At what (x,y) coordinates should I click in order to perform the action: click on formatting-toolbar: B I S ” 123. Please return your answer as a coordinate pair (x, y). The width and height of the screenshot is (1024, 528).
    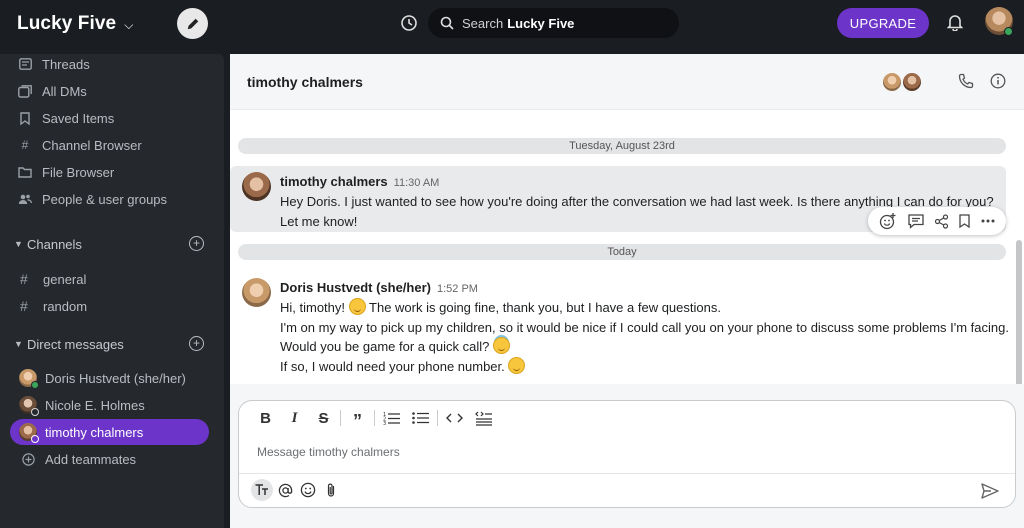
    Looking at the image, I should click on (374, 420).